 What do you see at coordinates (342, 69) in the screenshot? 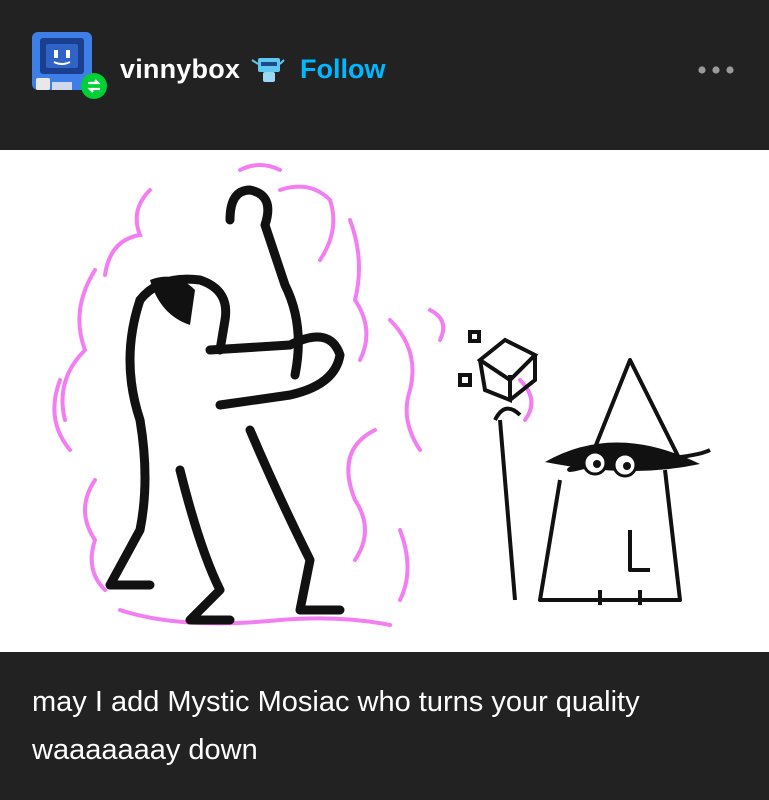
I see `follow-button: Follow` at bounding box center [342, 69].